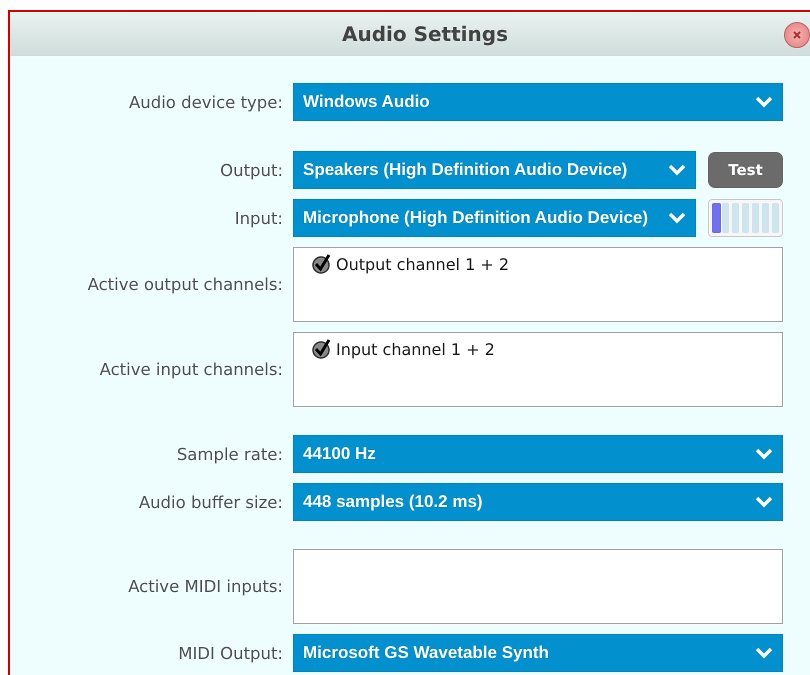 This screenshot has height=675, width=810. Describe the element at coordinates (211, 502) in the screenshot. I see `field-label: Audio buffer size:` at that location.